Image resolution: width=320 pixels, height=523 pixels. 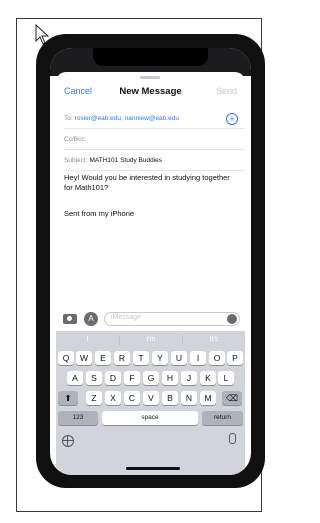 I want to click on home-indicator, so click(x=153, y=468).